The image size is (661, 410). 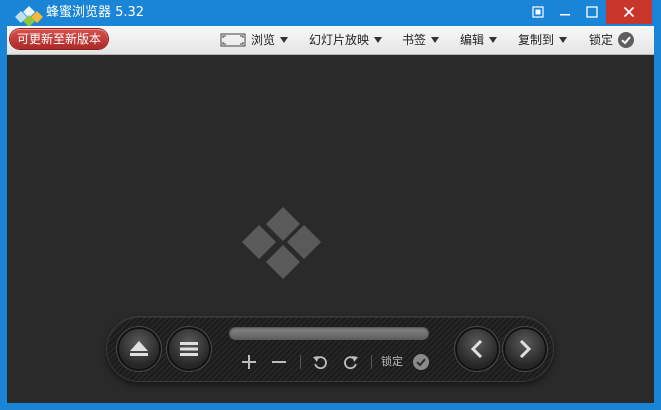 I want to click on pin-icon, so click(x=538, y=12).